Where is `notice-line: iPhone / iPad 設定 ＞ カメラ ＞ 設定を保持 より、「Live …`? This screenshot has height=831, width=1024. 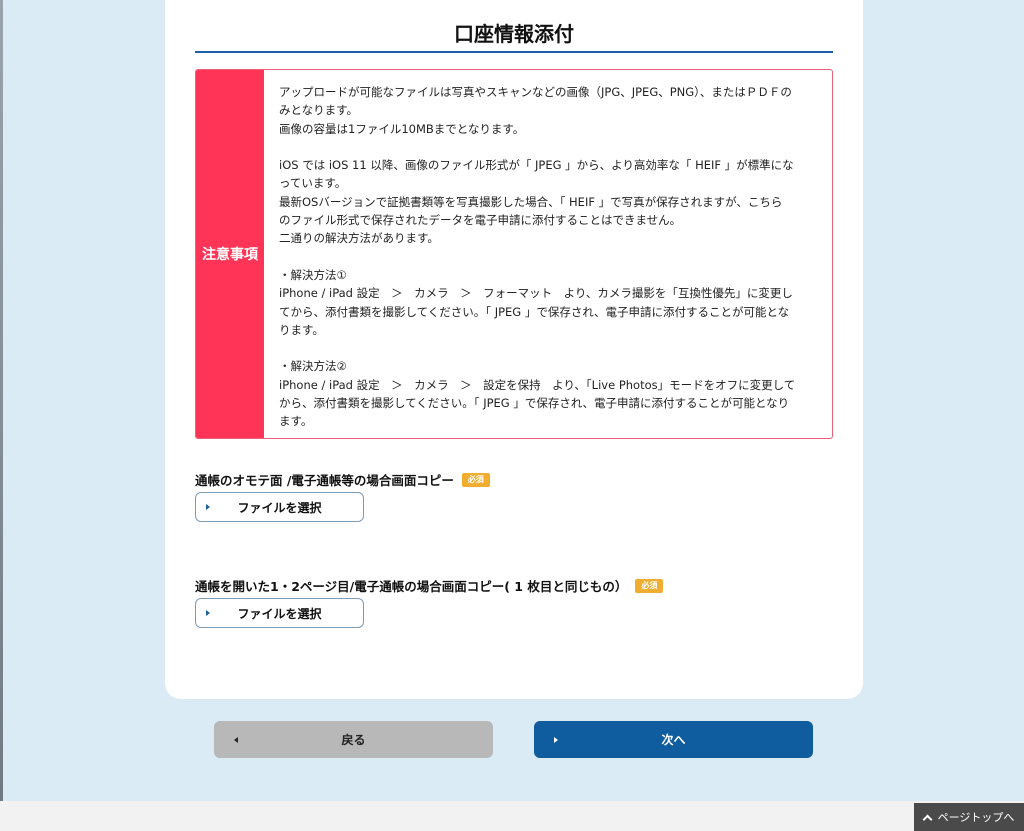
notice-line: iPhone / iPad 設定 ＞ カメラ ＞ 設定を保持 より、「Live … is located at coordinates (537, 384).